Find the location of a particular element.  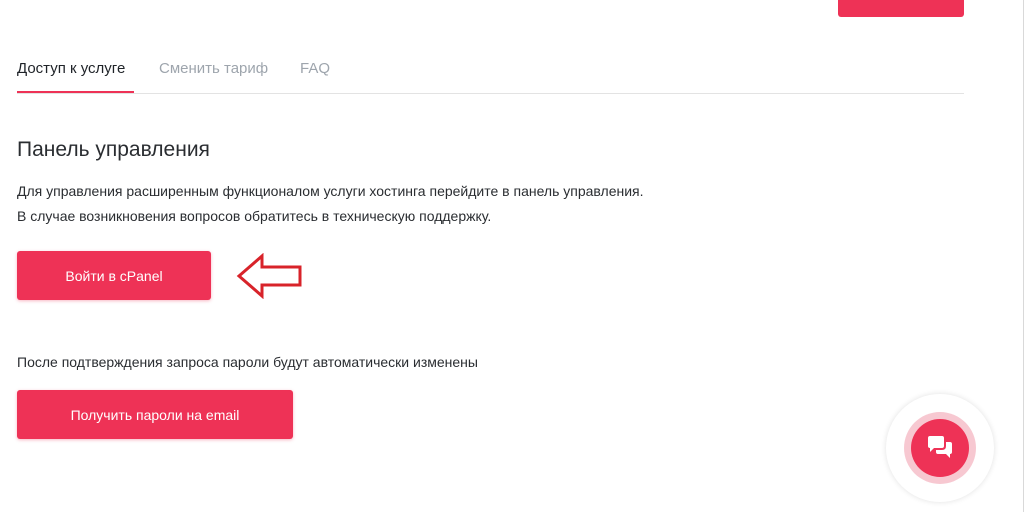

tab-change-plan: Сменить тариф is located at coordinates (213, 69).